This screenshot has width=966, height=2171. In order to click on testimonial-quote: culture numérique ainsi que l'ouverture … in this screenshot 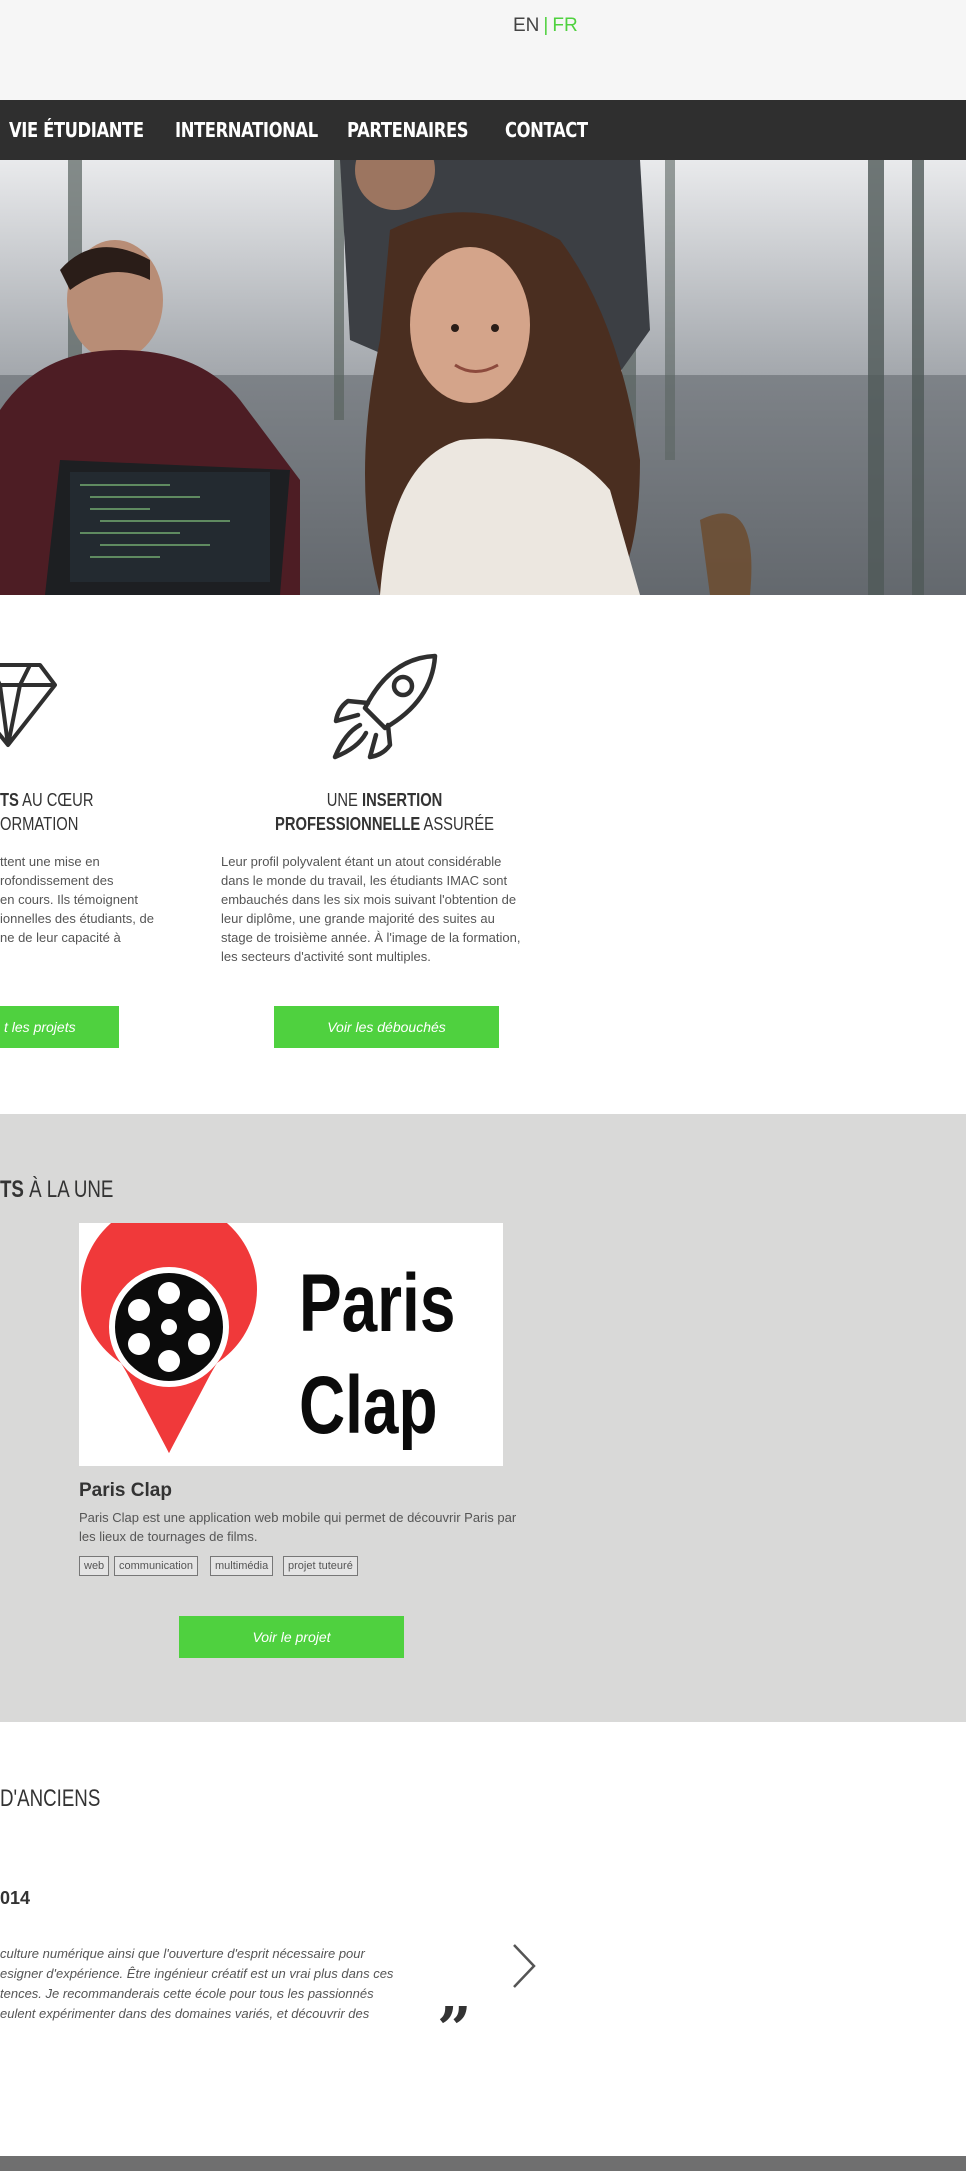, I will do `click(210, 1984)`.